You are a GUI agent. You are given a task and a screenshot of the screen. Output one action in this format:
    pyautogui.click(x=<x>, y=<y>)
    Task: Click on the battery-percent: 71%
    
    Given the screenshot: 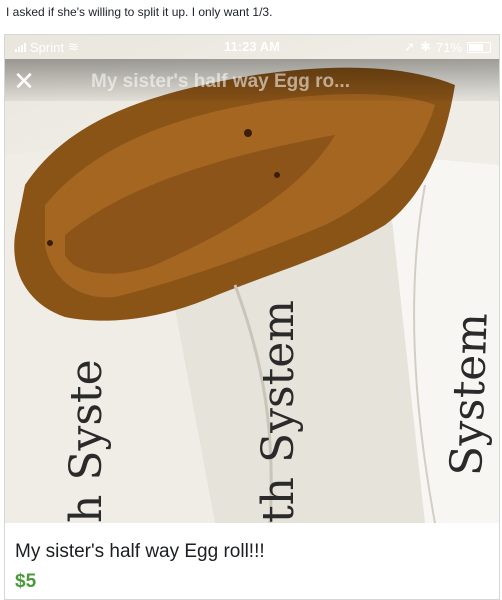 What is the action you would take?
    pyautogui.click(x=448, y=47)
    